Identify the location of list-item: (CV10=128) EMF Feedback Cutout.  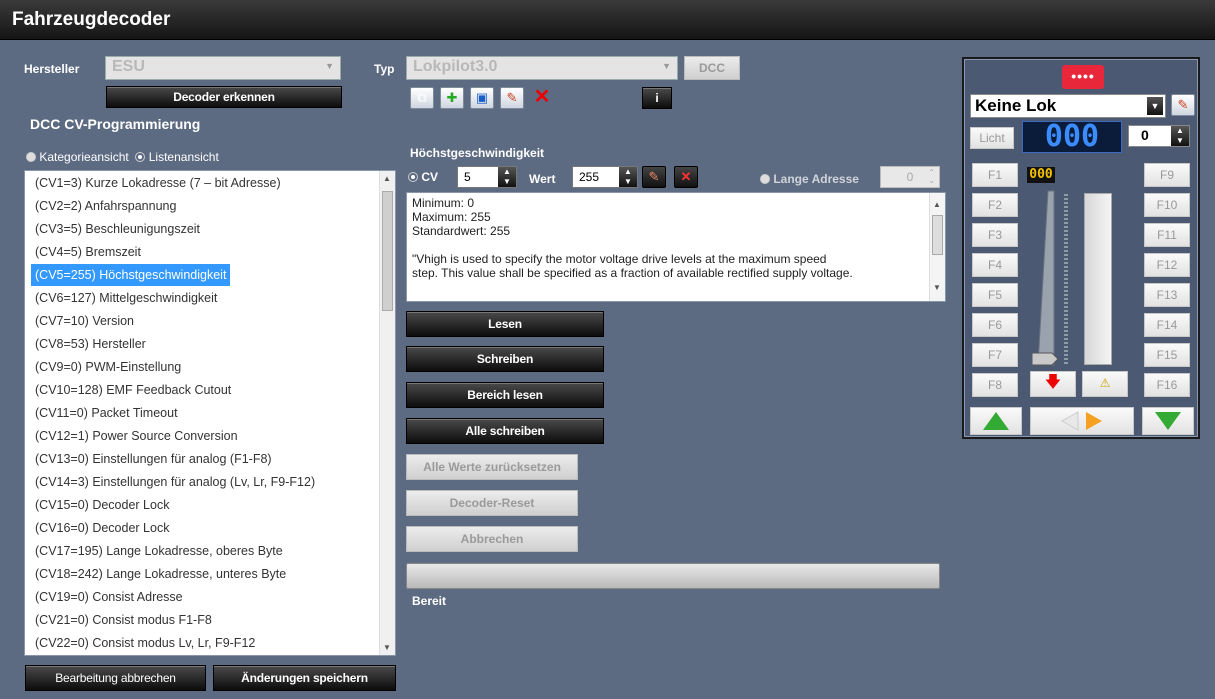
(133, 390).